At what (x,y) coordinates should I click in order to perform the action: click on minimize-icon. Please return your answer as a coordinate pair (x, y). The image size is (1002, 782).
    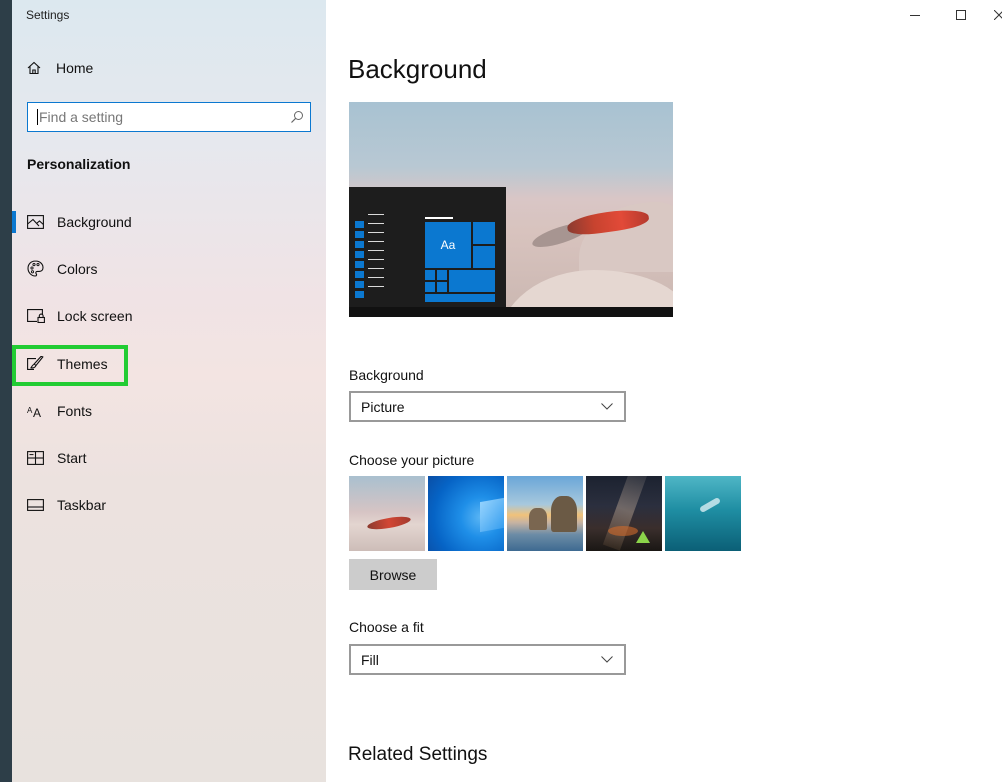
    Looking at the image, I should click on (915, 16).